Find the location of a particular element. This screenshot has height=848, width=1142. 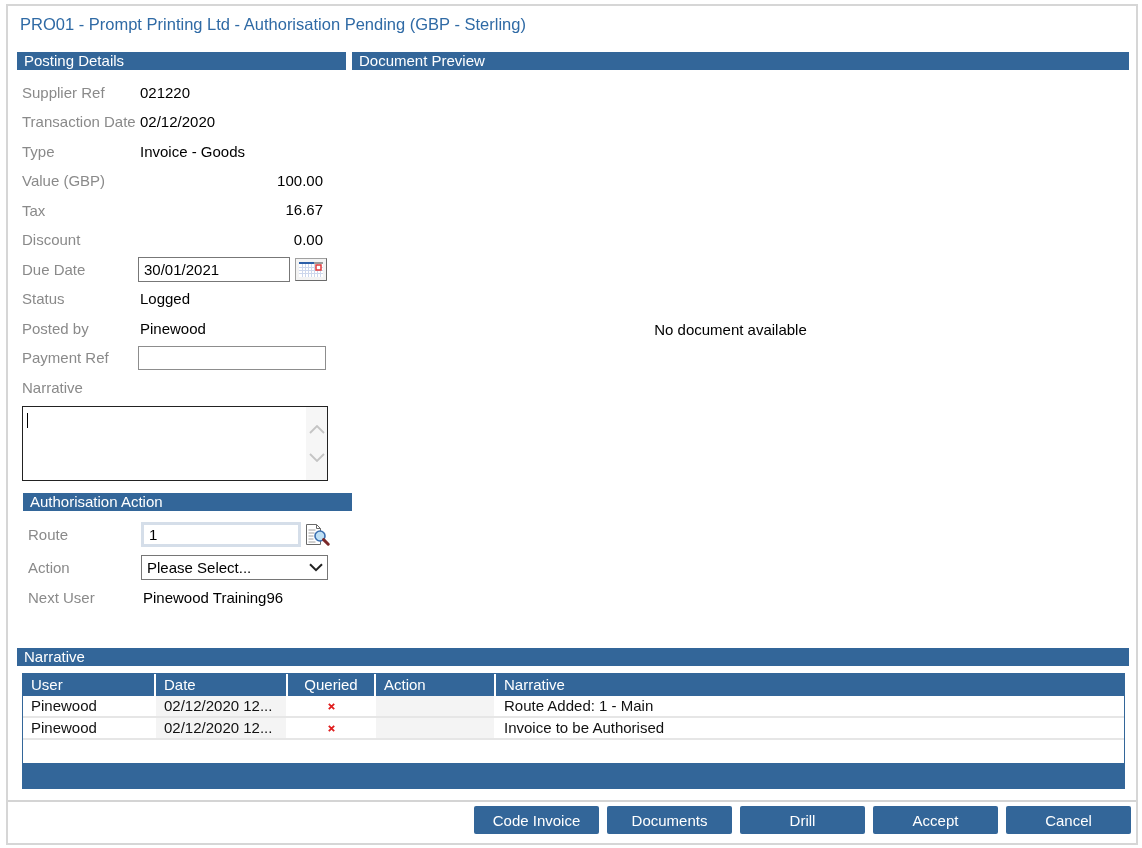

field-label: Route is located at coordinates (49, 534).